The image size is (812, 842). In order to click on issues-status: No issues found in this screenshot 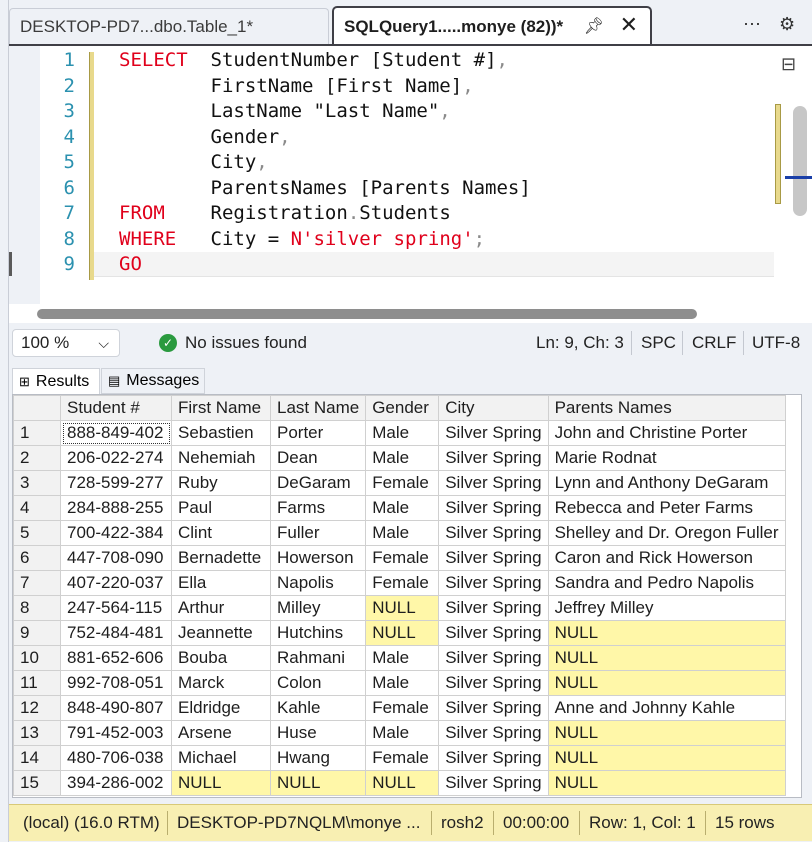, I will do `click(246, 343)`.